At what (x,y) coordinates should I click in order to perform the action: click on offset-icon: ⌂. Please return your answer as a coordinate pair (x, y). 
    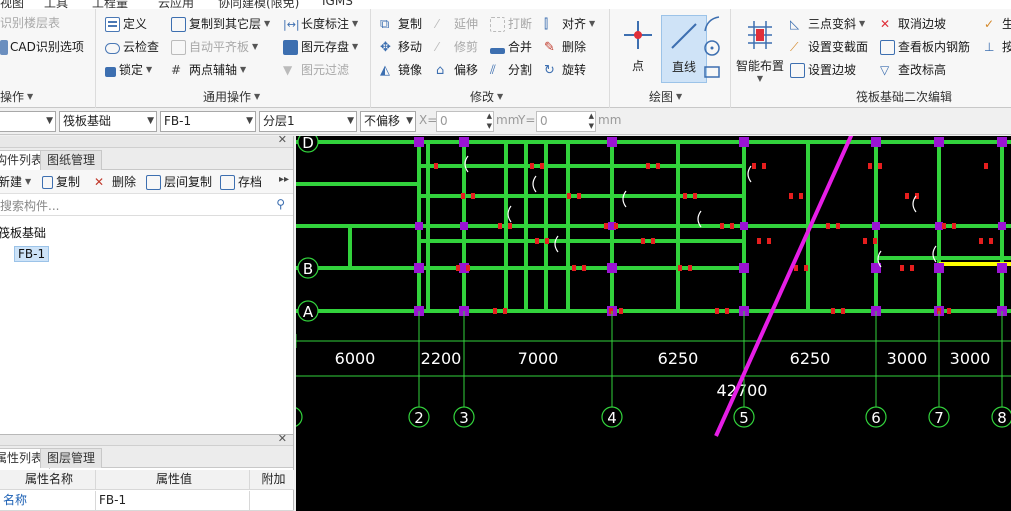
    Looking at the image, I should click on (440, 70).